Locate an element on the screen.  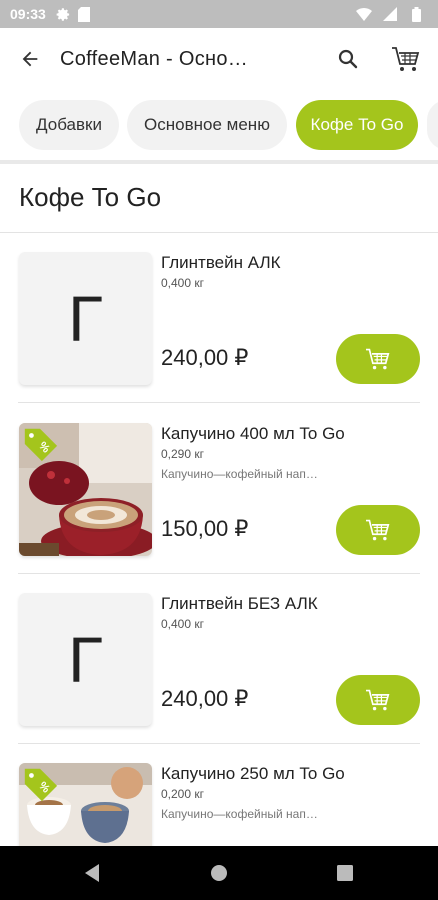
tabs-divider is located at coordinates (219, 162).